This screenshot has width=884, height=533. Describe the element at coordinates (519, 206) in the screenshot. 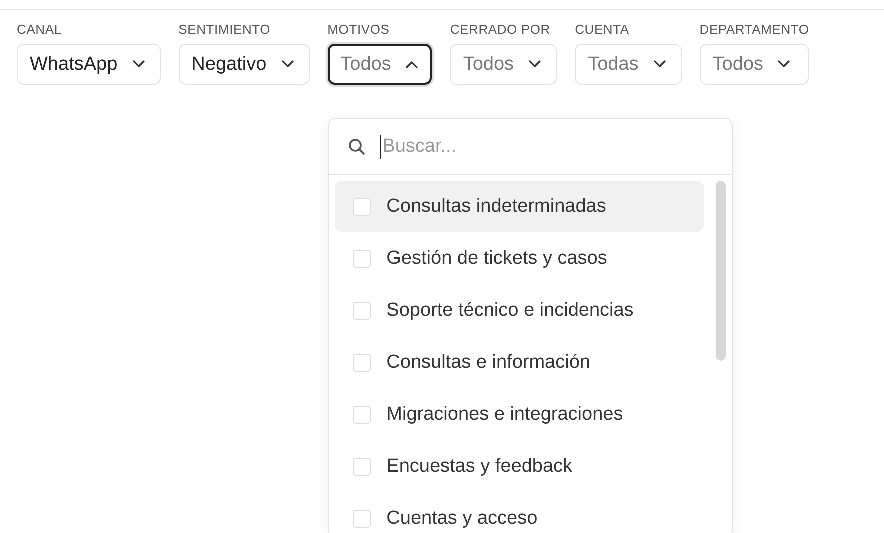

I see `option-item: Consultas indeterminadas` at that location.